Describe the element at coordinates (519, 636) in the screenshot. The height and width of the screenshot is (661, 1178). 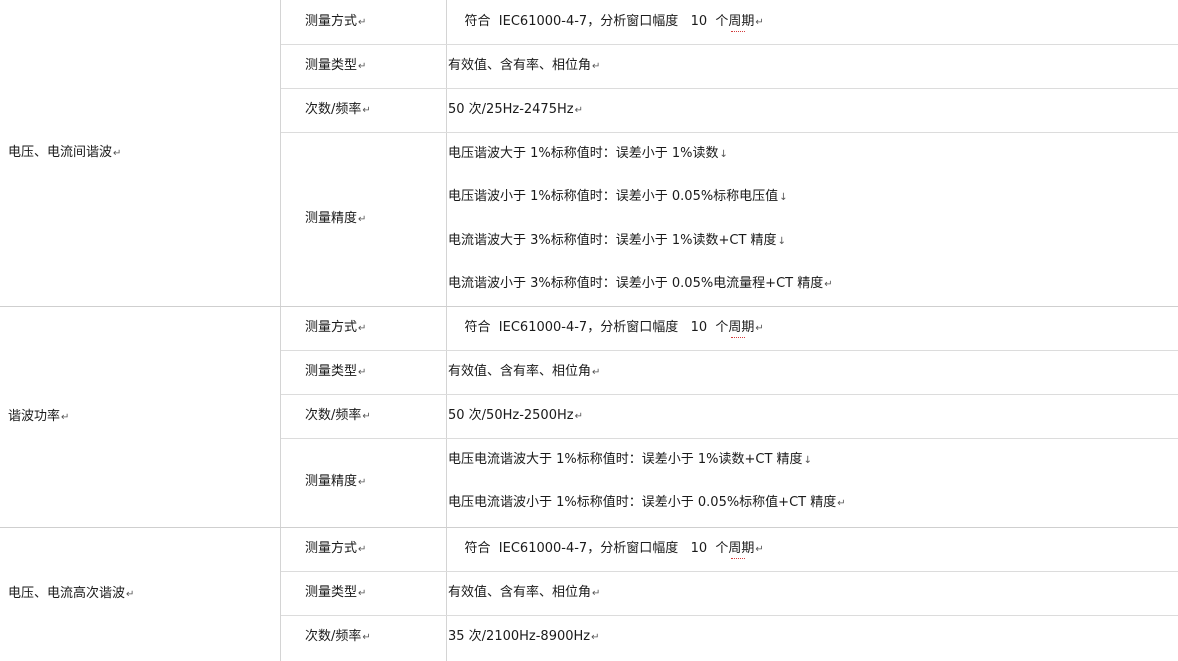
I see `cell-text: 35 次/2100Hz-8900Hz` at that location.